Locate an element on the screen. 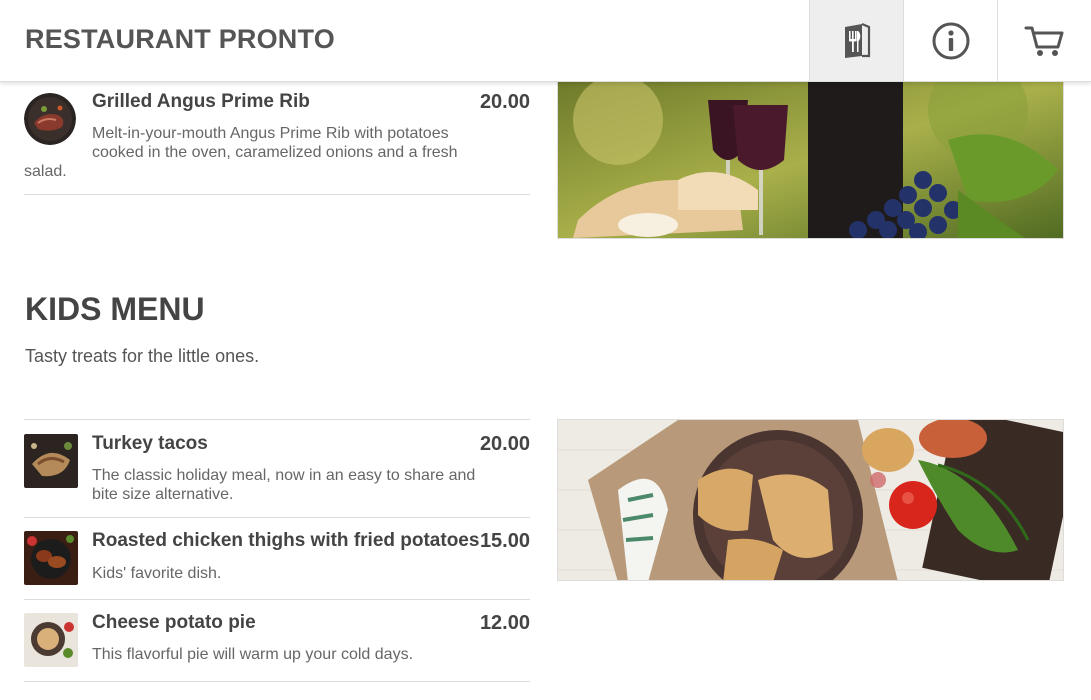 Image resolution: width=1091 pixels, height=700 pixels. wine-bread-photo is located at coordinates (810, 159).